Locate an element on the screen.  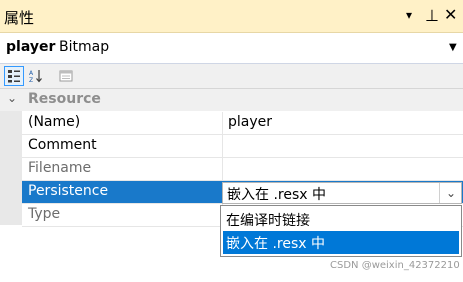
property-name: Persistence is located at coordinates (68, 191).